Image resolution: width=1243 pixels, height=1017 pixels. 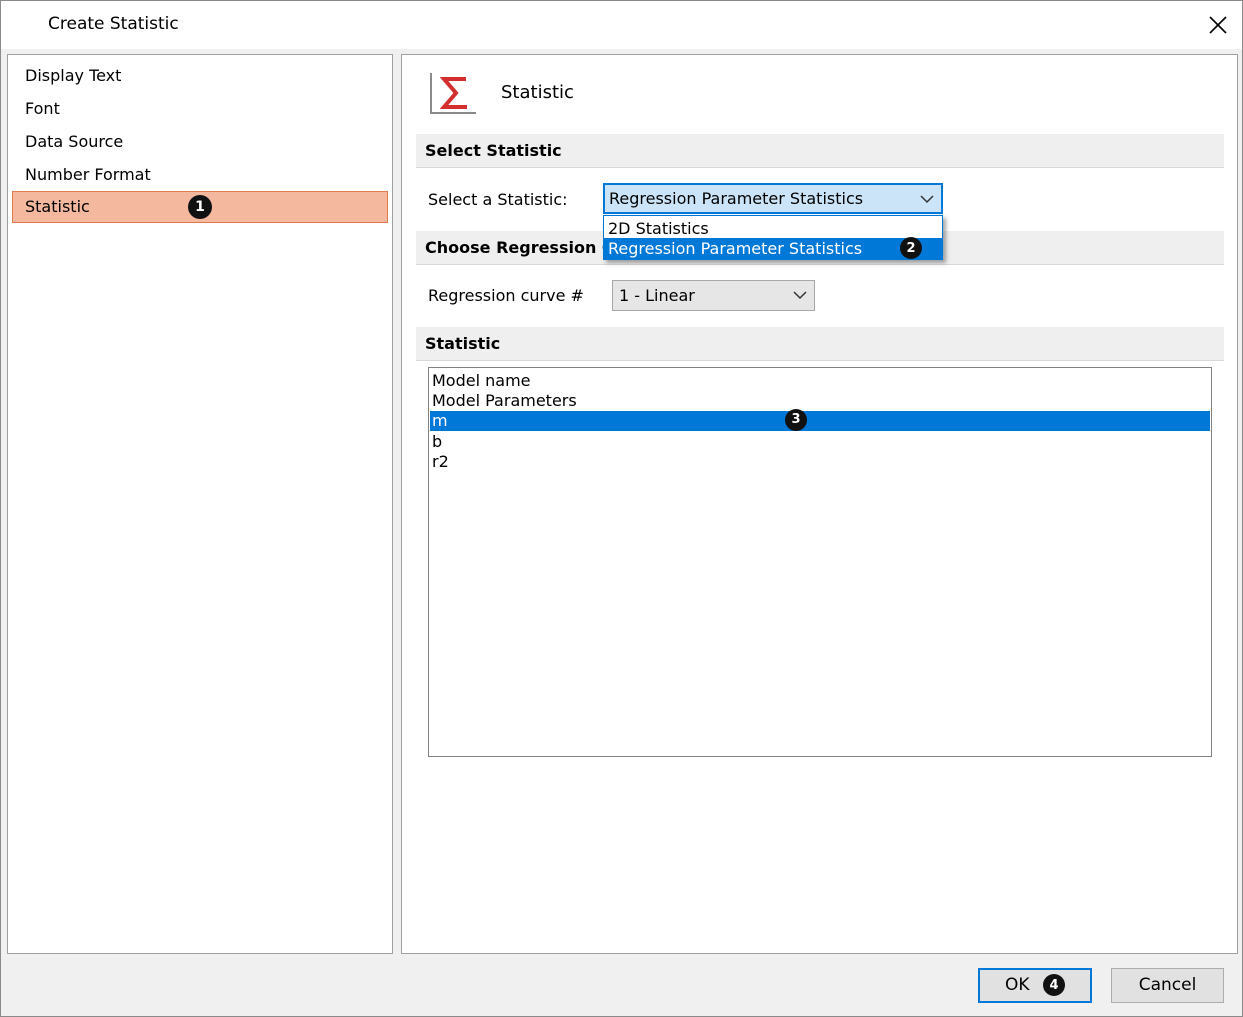 What do you see at coordinates (820, 462) in the screenshot?
I see `list-item: r2` at bounding box center [820, 462].